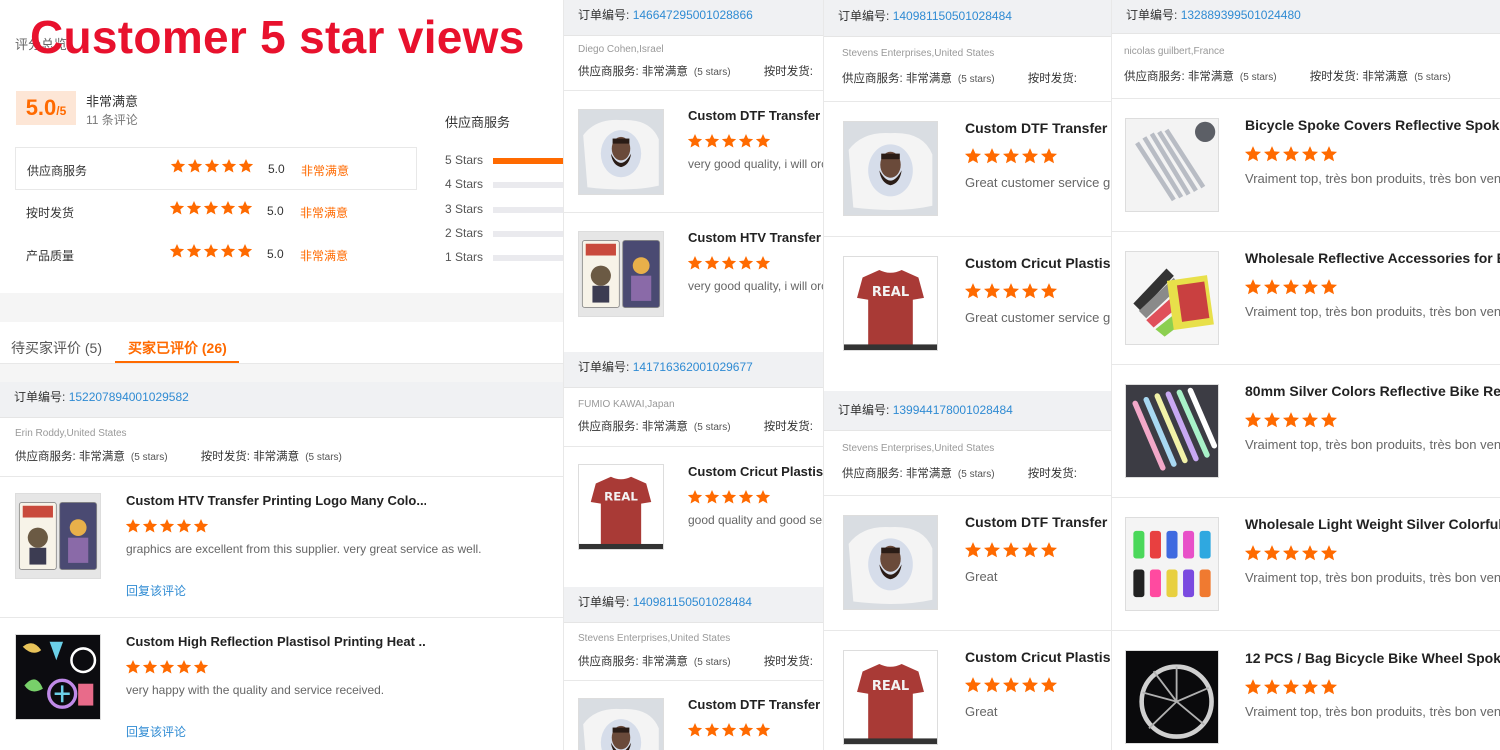 The height and width of the screenshot is (750, 1500). Describe the element at coordinates (1372, 258) in the screenshot. I see `product-title: Wholesale Reflective Accessories for B` at that location.